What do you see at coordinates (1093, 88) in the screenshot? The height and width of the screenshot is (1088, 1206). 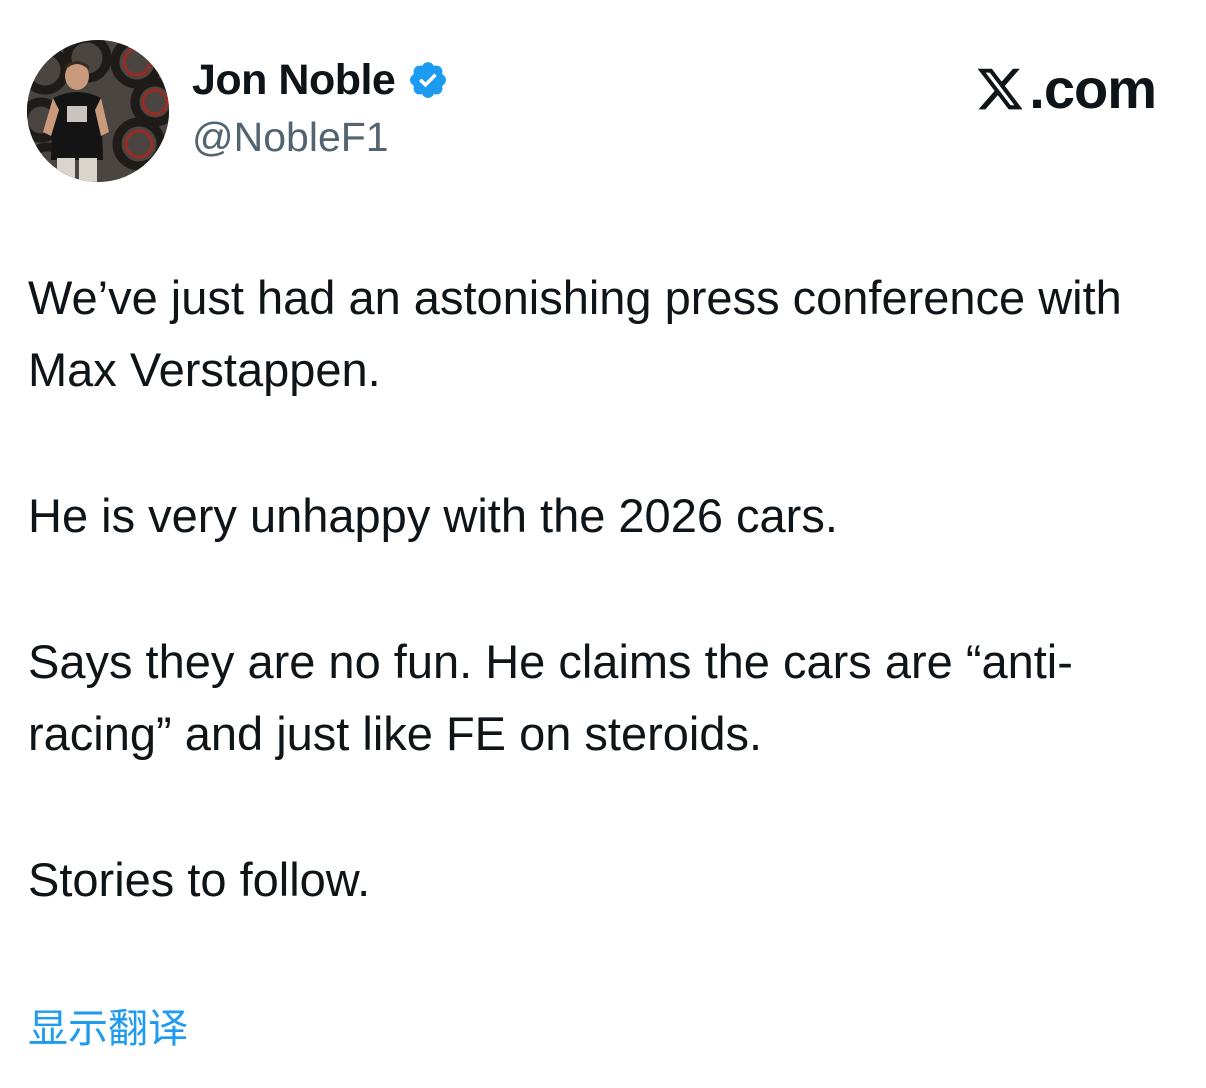 I see `brand-label: .com` at bounding box center [1093, 88].